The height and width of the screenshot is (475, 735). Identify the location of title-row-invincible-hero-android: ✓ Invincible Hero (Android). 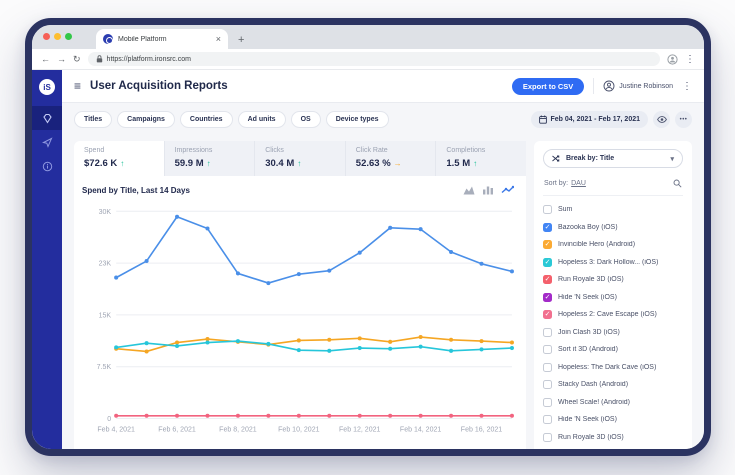
(613, 245).